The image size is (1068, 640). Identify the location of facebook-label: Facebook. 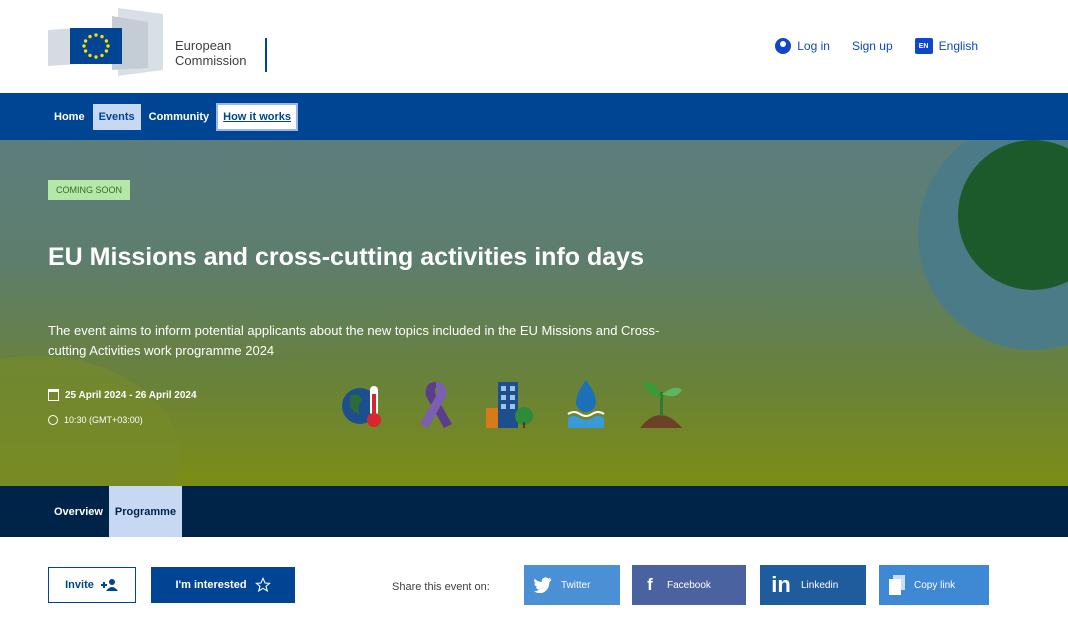
(689, 585).